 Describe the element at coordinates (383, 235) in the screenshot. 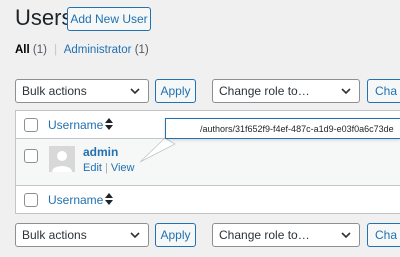

I see `change-role-button-bottom: Cha` at that location.